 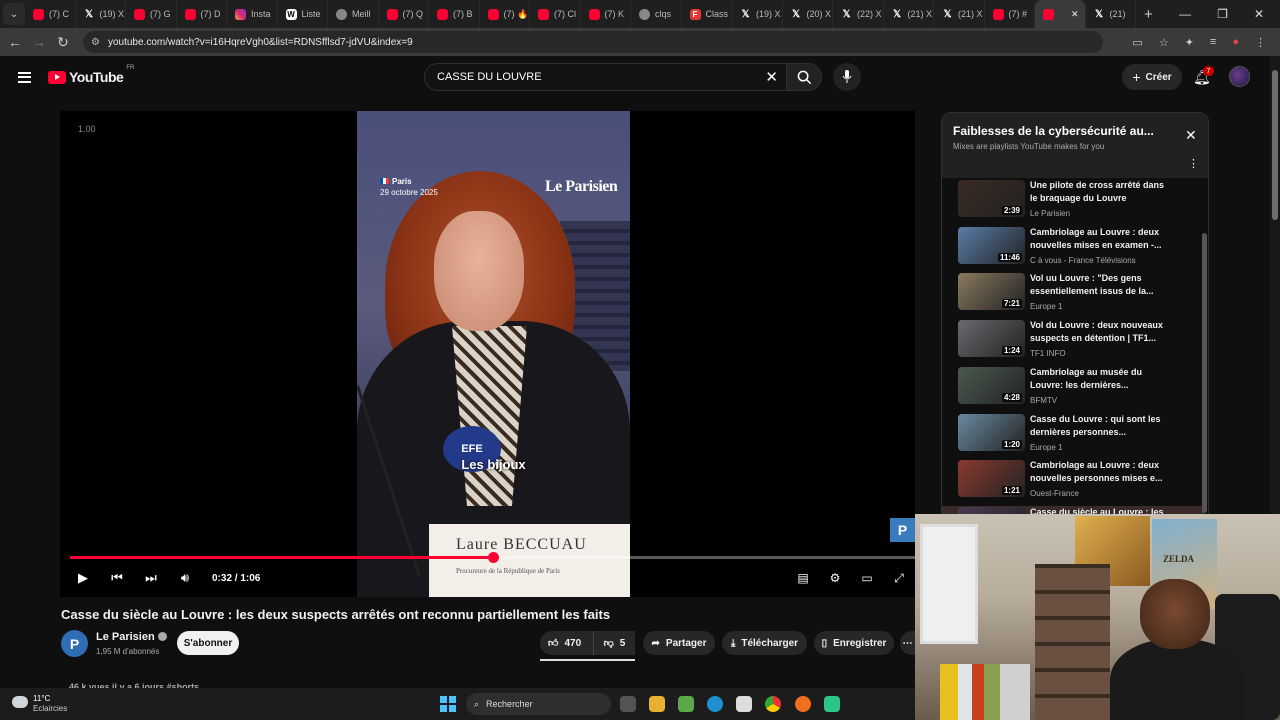 I want to click on browser-tab: F Class, so click(x=707, y=14).